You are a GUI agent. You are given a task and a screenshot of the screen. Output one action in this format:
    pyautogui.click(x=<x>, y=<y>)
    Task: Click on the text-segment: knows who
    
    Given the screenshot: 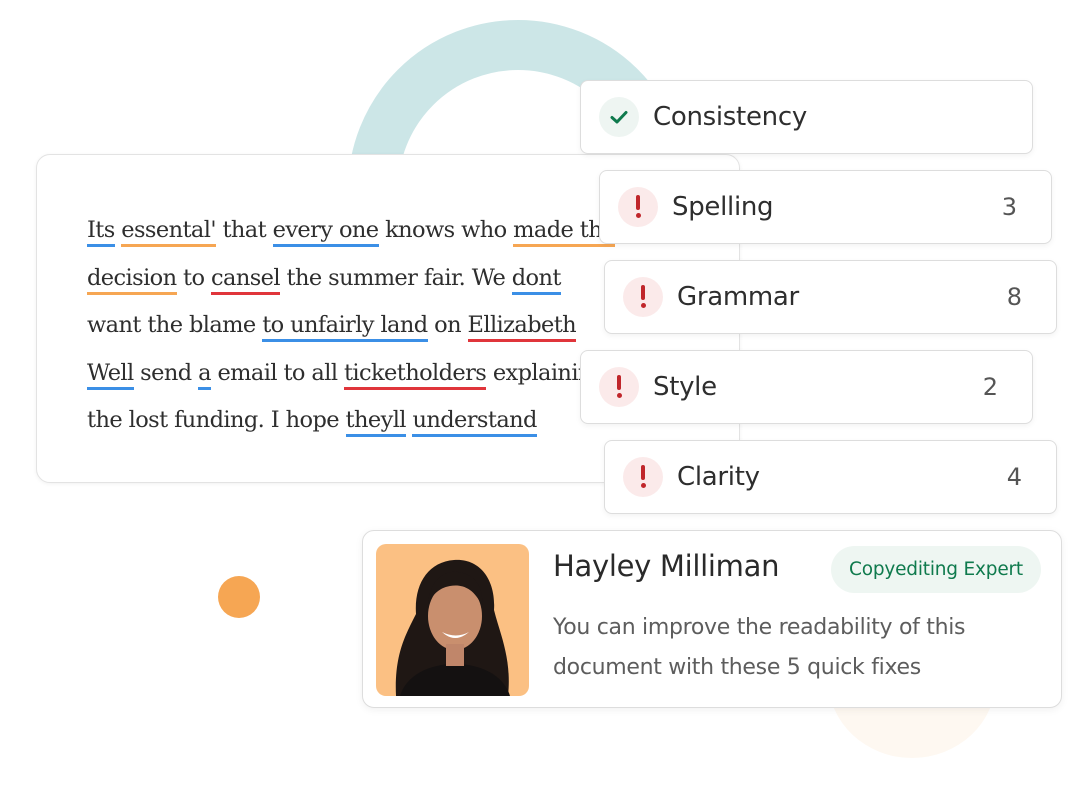 What is the action you would take?
    pyautogui.click(x=446, y=230)
    